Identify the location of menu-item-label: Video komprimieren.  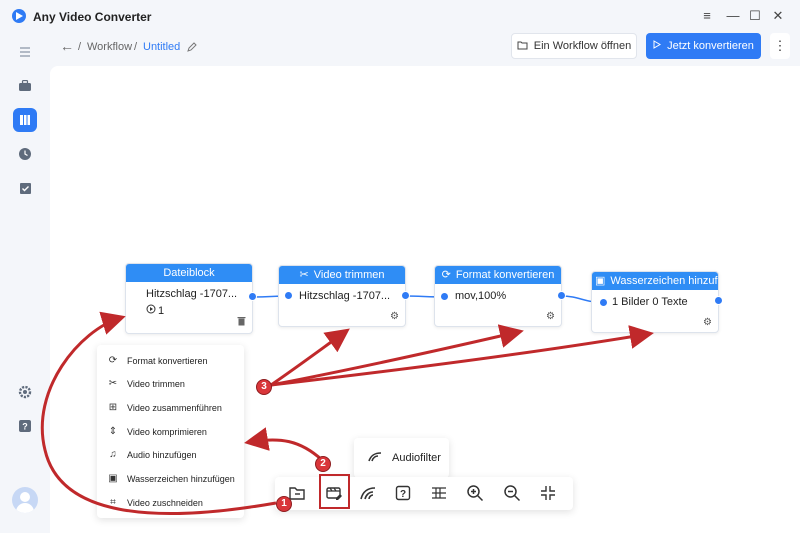
(167, 431).